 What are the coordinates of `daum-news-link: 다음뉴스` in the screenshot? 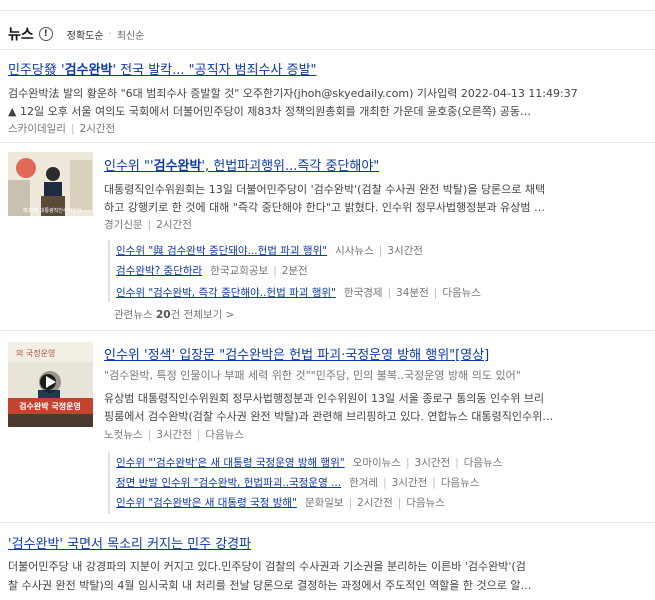 It's located at (224, 435).